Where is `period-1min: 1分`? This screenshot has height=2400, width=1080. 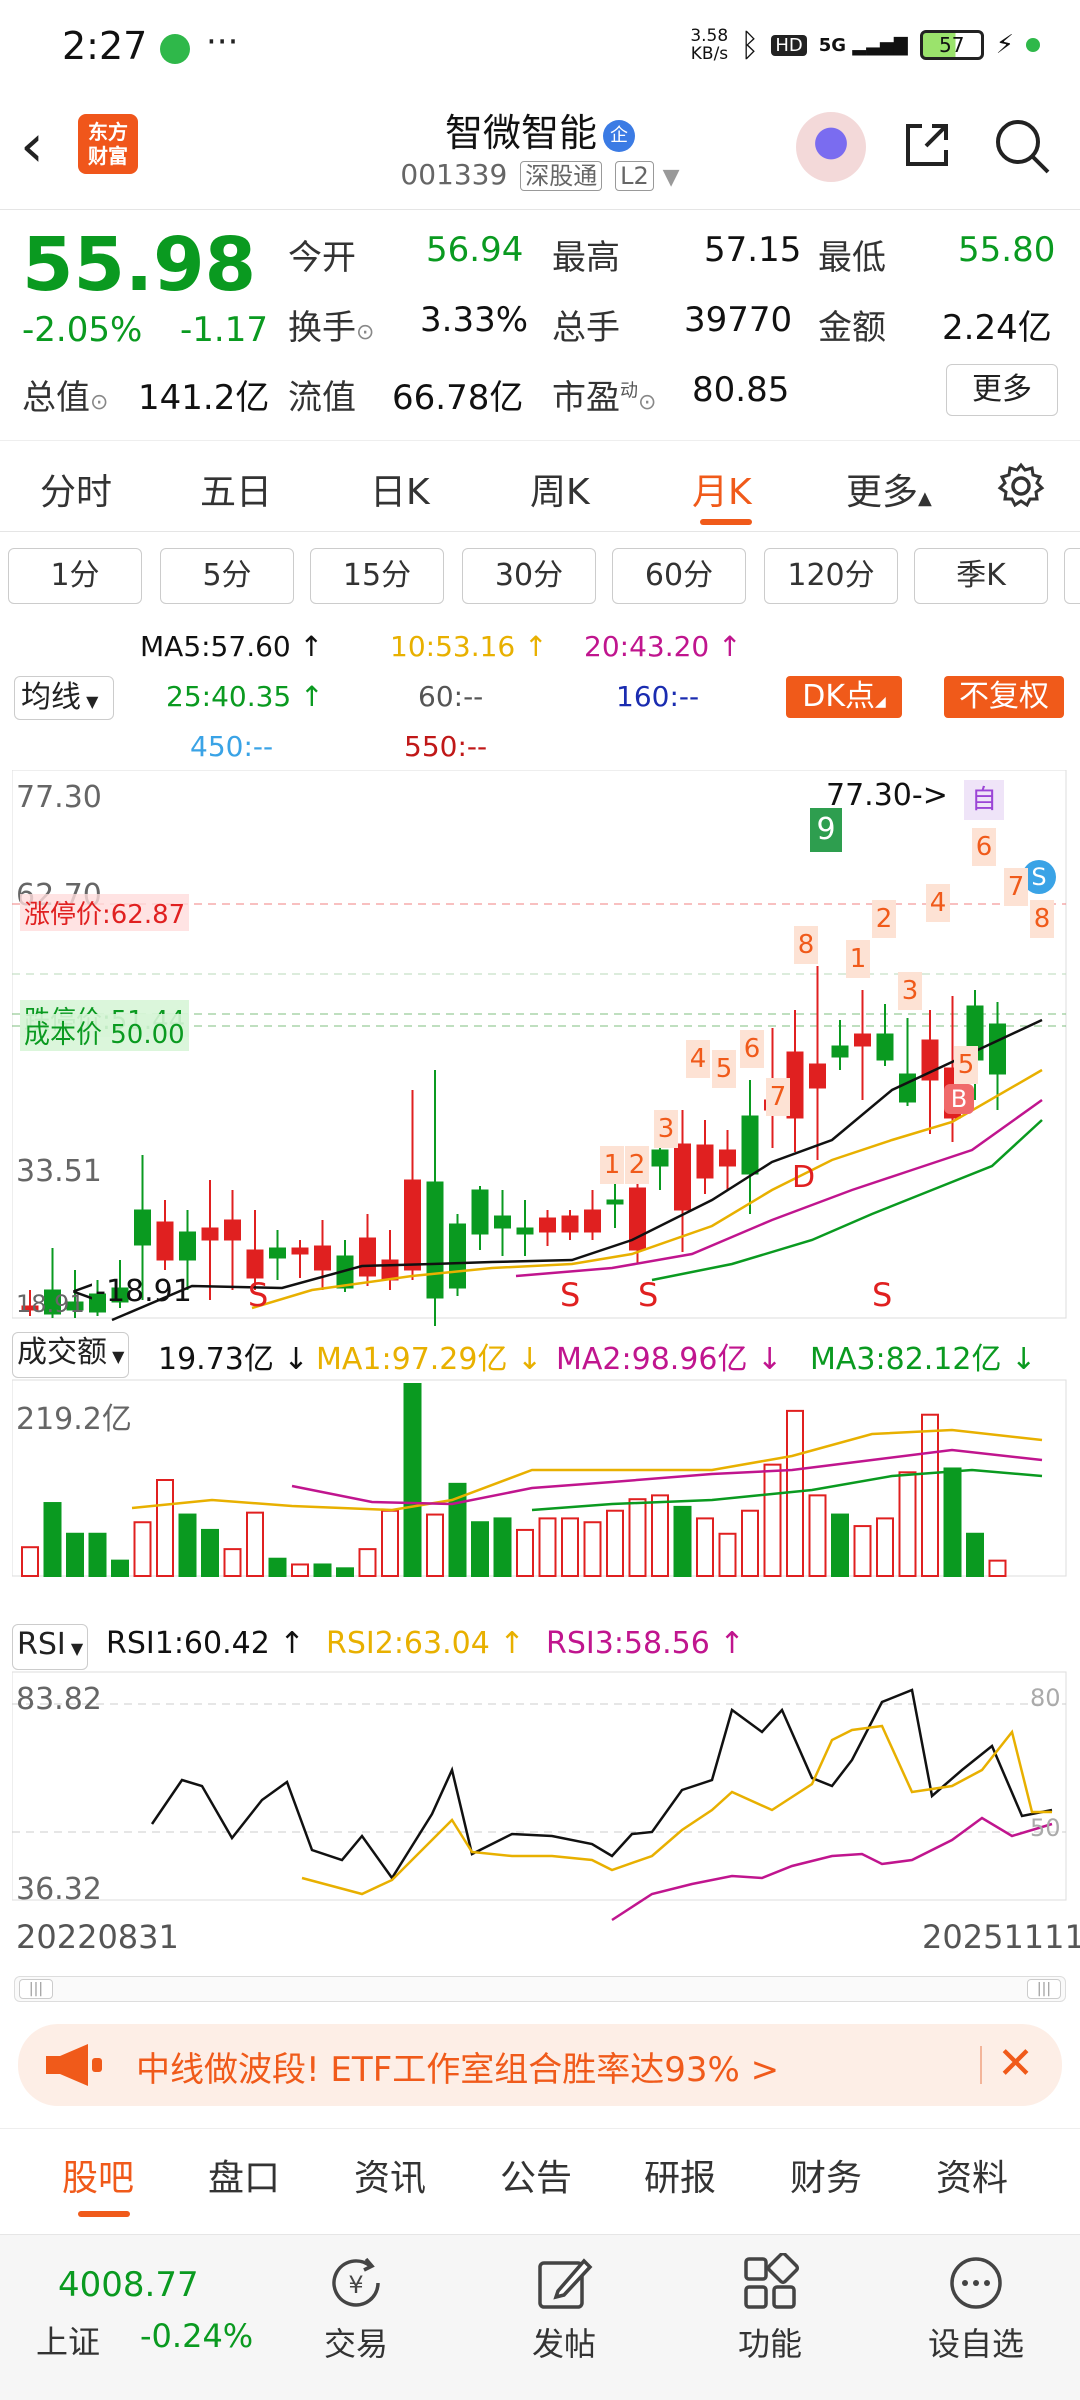 period-1min: 1分 is located at coordinates (75, 576).